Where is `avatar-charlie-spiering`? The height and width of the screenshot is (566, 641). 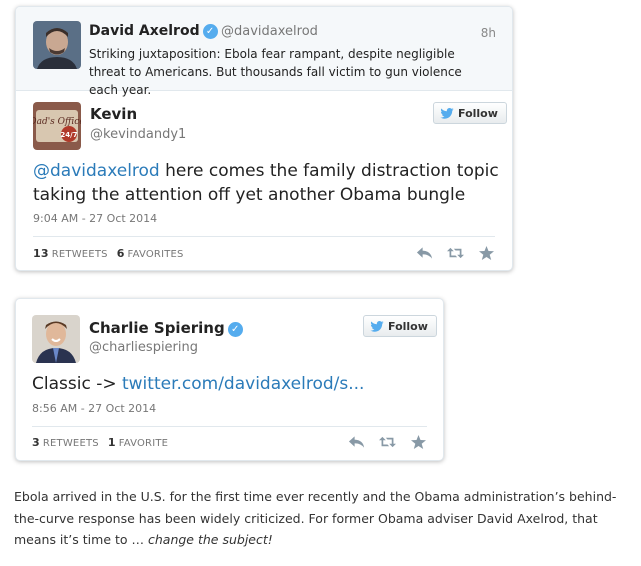
avatar-charlie-spiering is located at coordinates (56, 339).